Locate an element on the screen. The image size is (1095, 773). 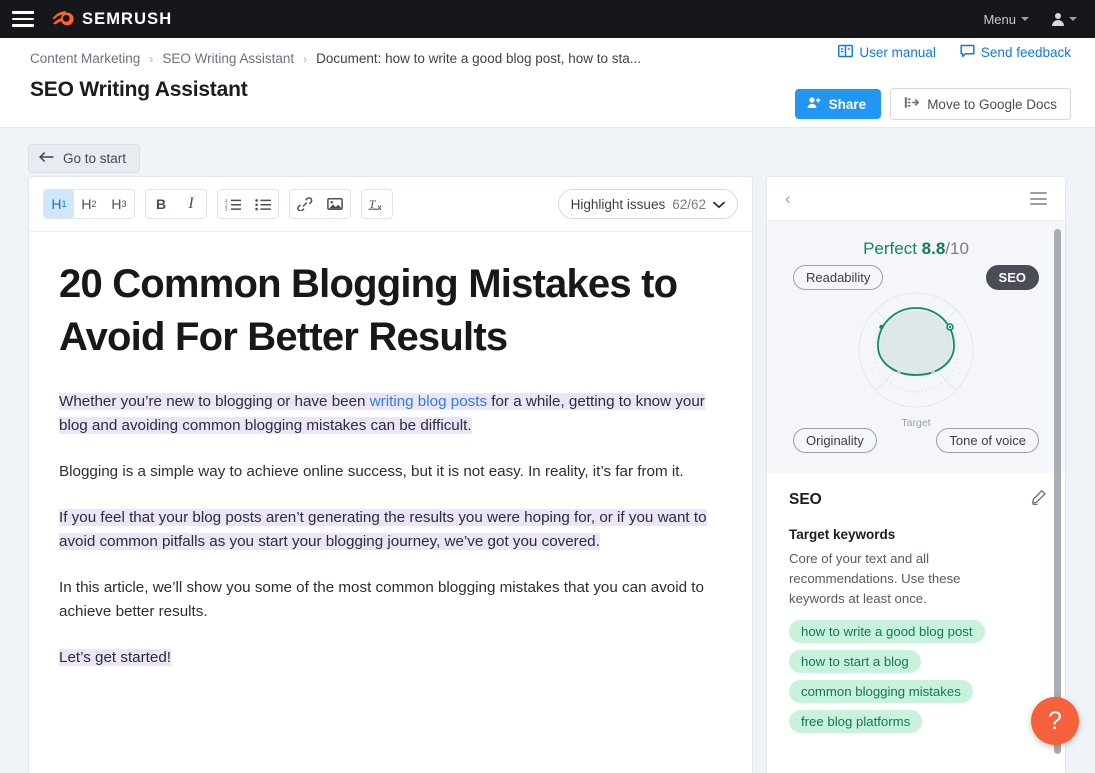
keyword-chip: free blog platforms is located at coordinates (856, 722).